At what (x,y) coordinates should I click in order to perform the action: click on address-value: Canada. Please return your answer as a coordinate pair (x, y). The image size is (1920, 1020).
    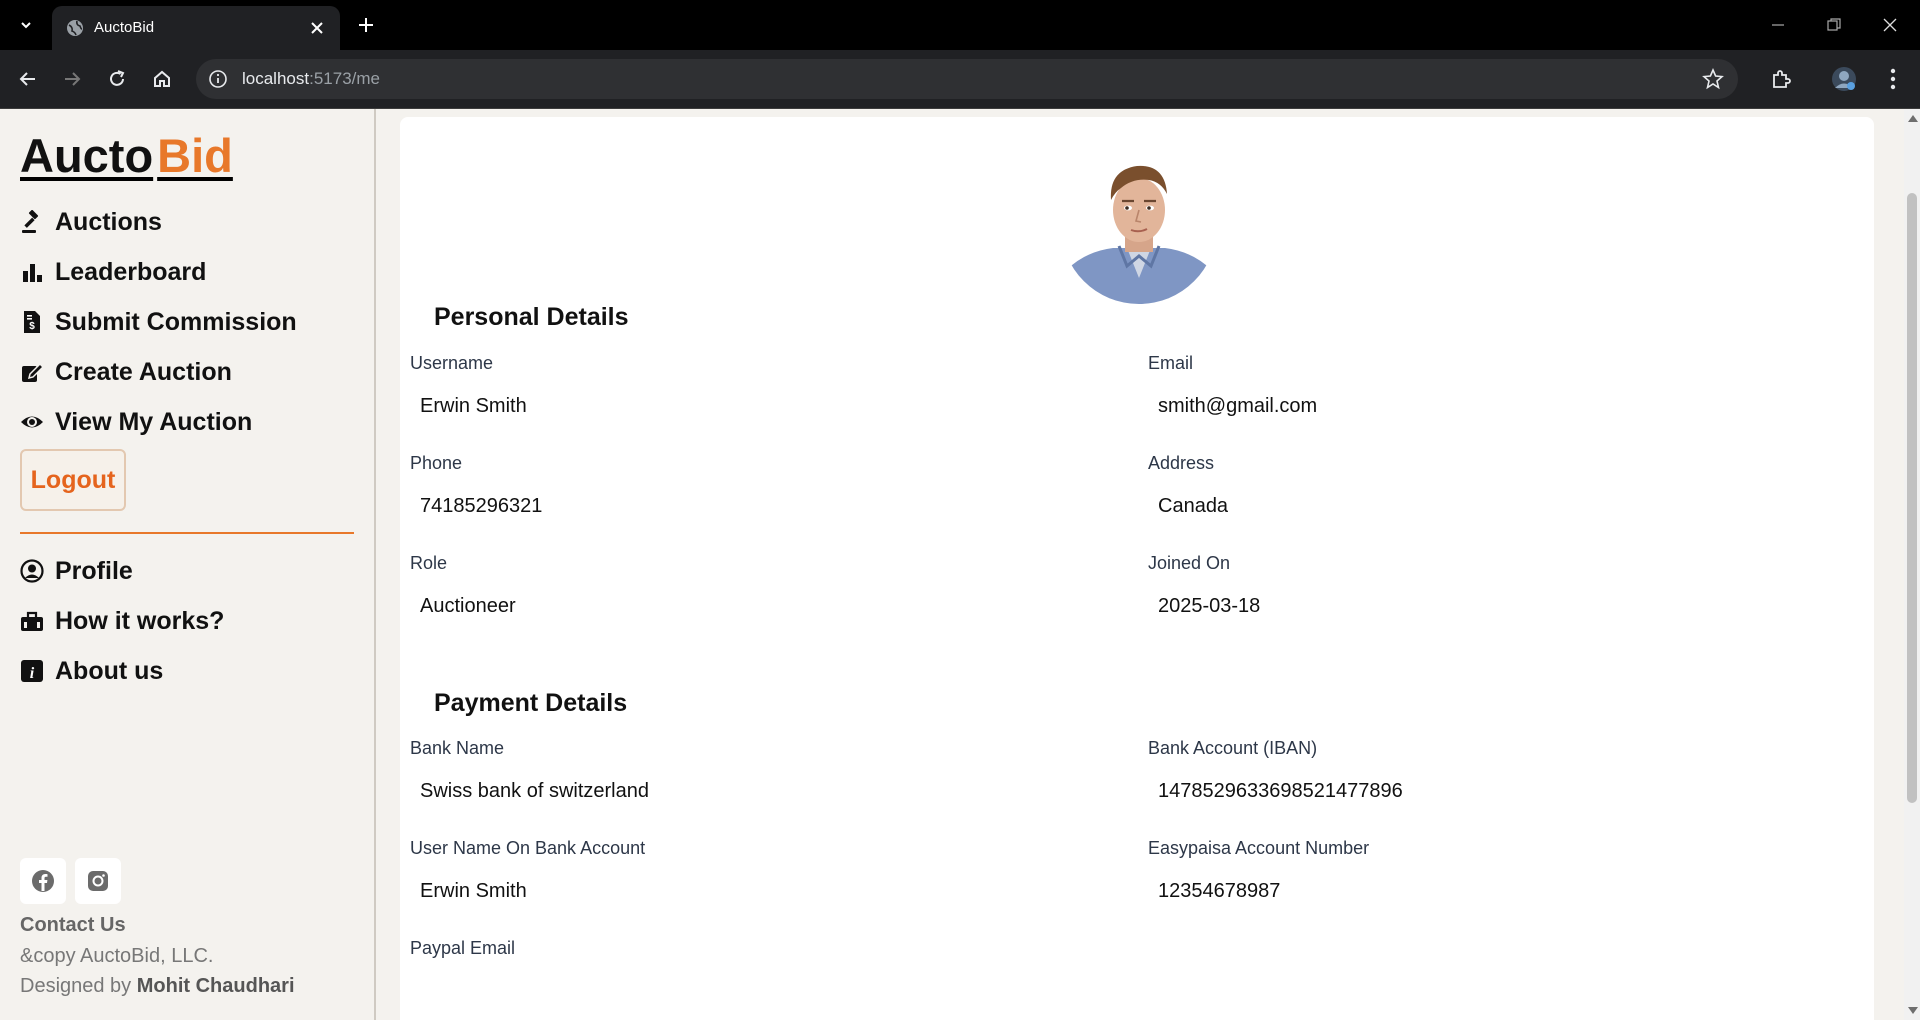
    Looking at the image, I should click on (1193, 506).